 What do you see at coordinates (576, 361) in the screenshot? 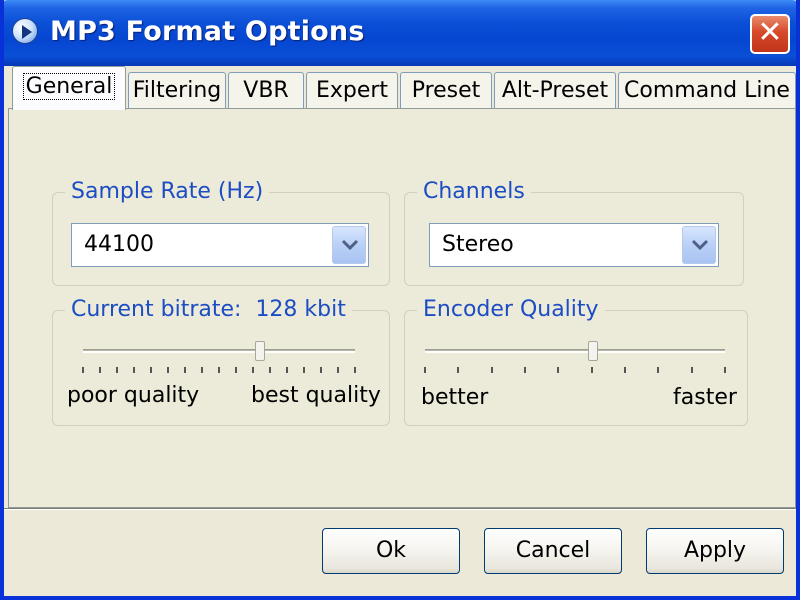
I see `quality-group: Encoder Quality better faster` at bounding box center [576, 361].